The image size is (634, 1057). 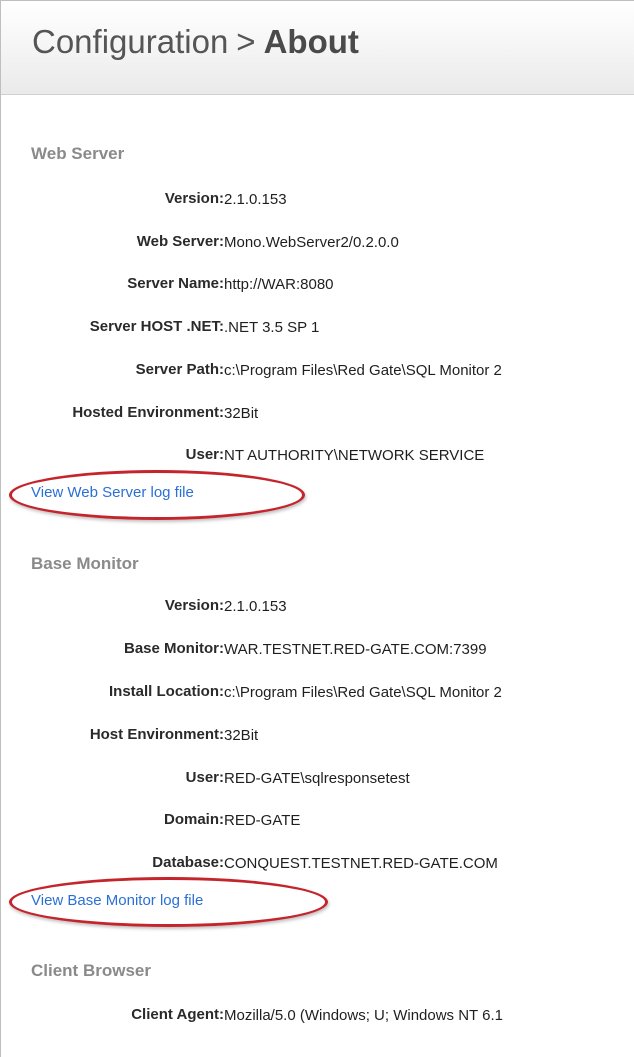 What do you see at coordinates (166, 691) in the screenshot?
I see `field-label: Install Location:` at bounding box center [166, 691].